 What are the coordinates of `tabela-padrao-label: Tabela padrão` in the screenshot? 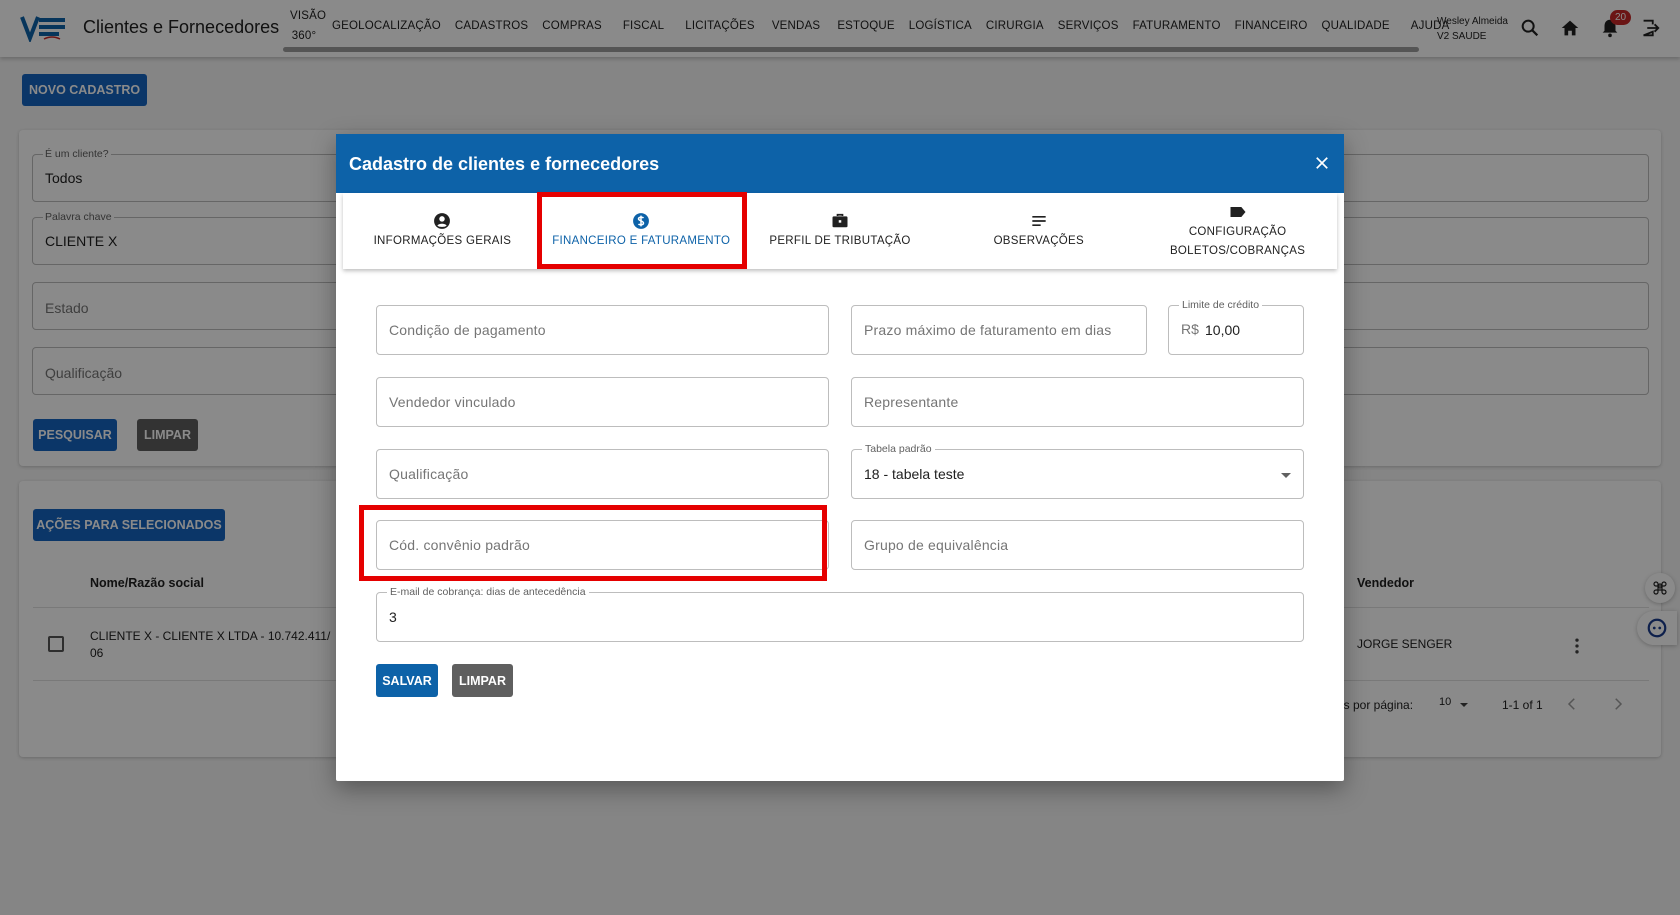 It's located at (898, 449).